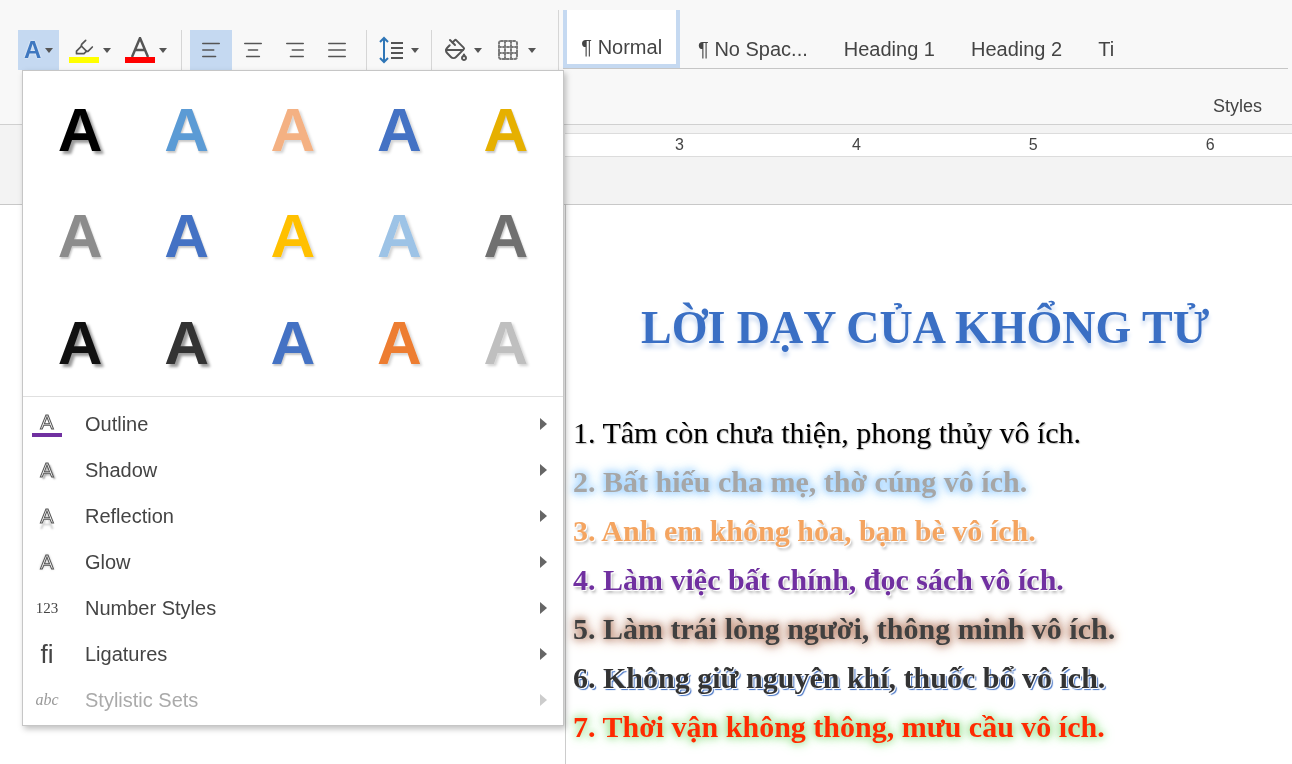 The height and width of the screenshot is (764, 1292). What do you see at coordinates (47, 700) in the screenshot?
I see `stylistic-sets-icon: abc` at bounding box center [47, 700].